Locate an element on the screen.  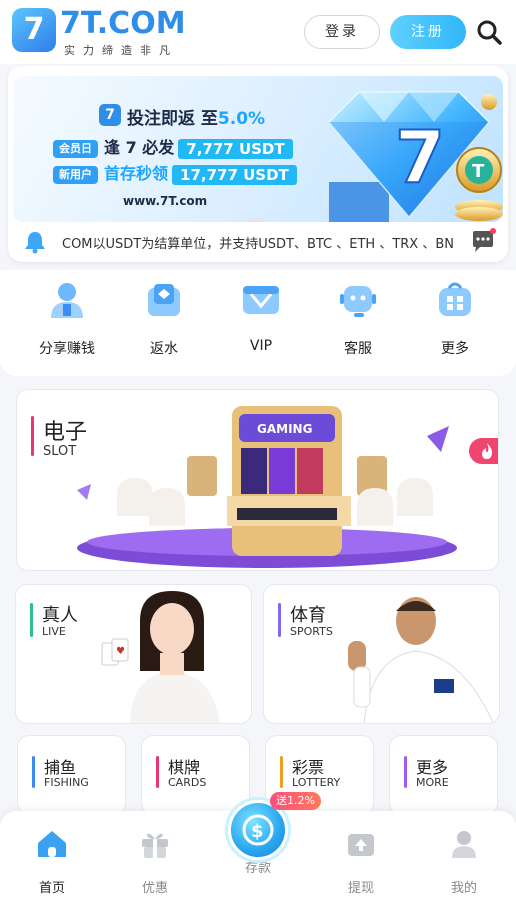
chat-icon is located at coordinates (483, 241).